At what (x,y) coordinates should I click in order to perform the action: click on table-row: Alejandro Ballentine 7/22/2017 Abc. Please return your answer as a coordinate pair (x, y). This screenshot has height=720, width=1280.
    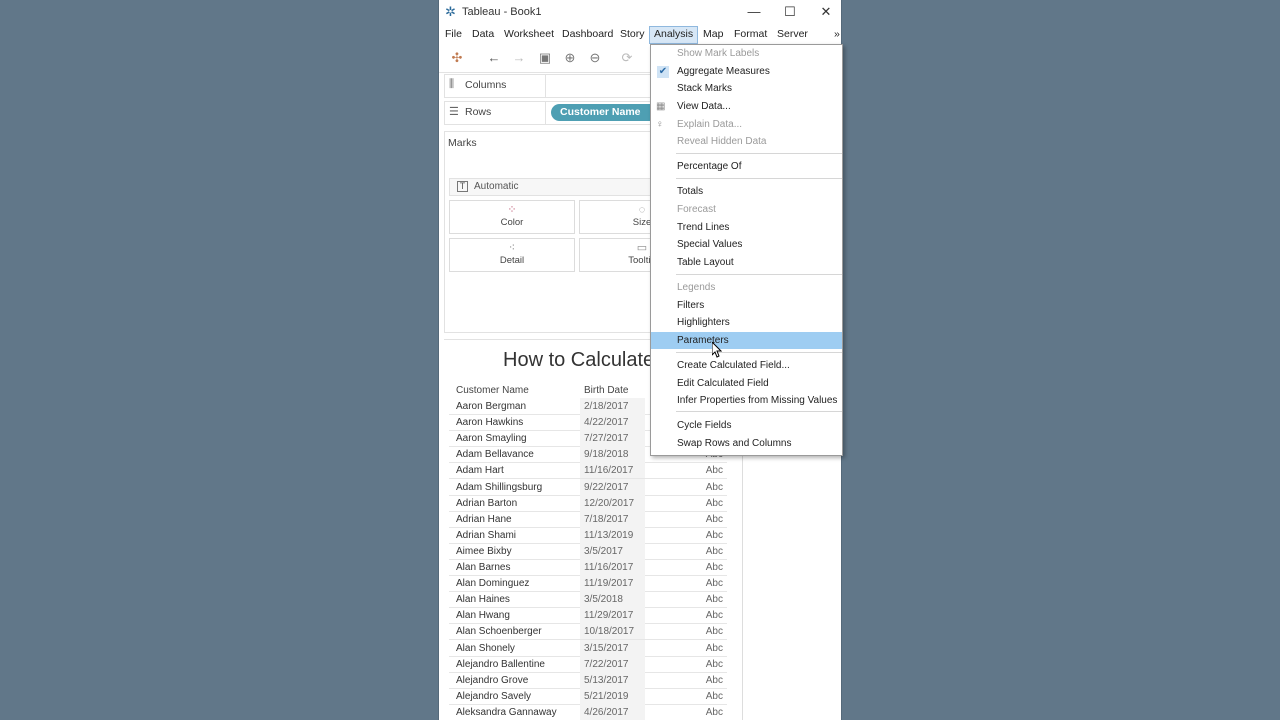
    Looking at the image, I should click on (588, 664).